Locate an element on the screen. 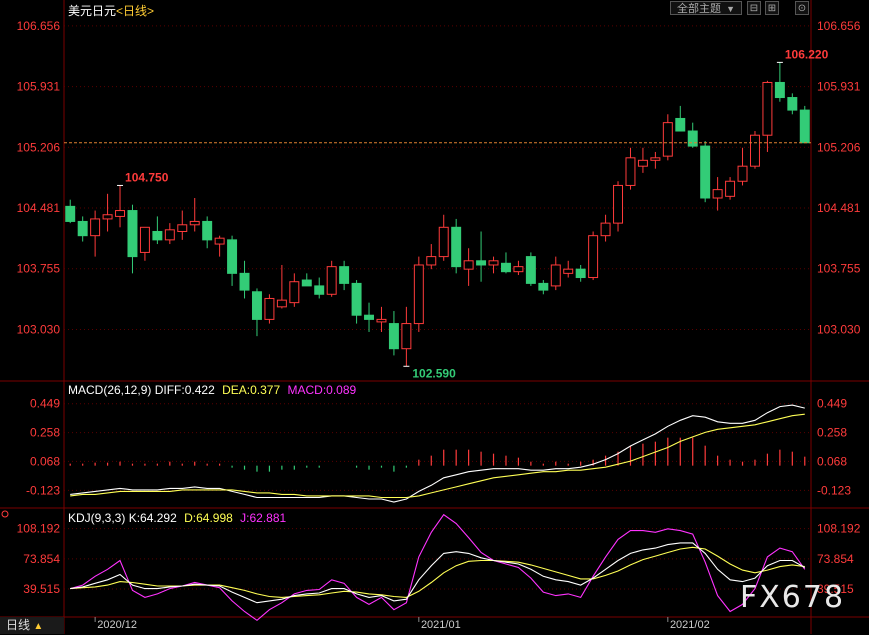 This screenshot has height=635, width=869. macd-axis-left-label: 0.258 is located at coordinates (45, 433).